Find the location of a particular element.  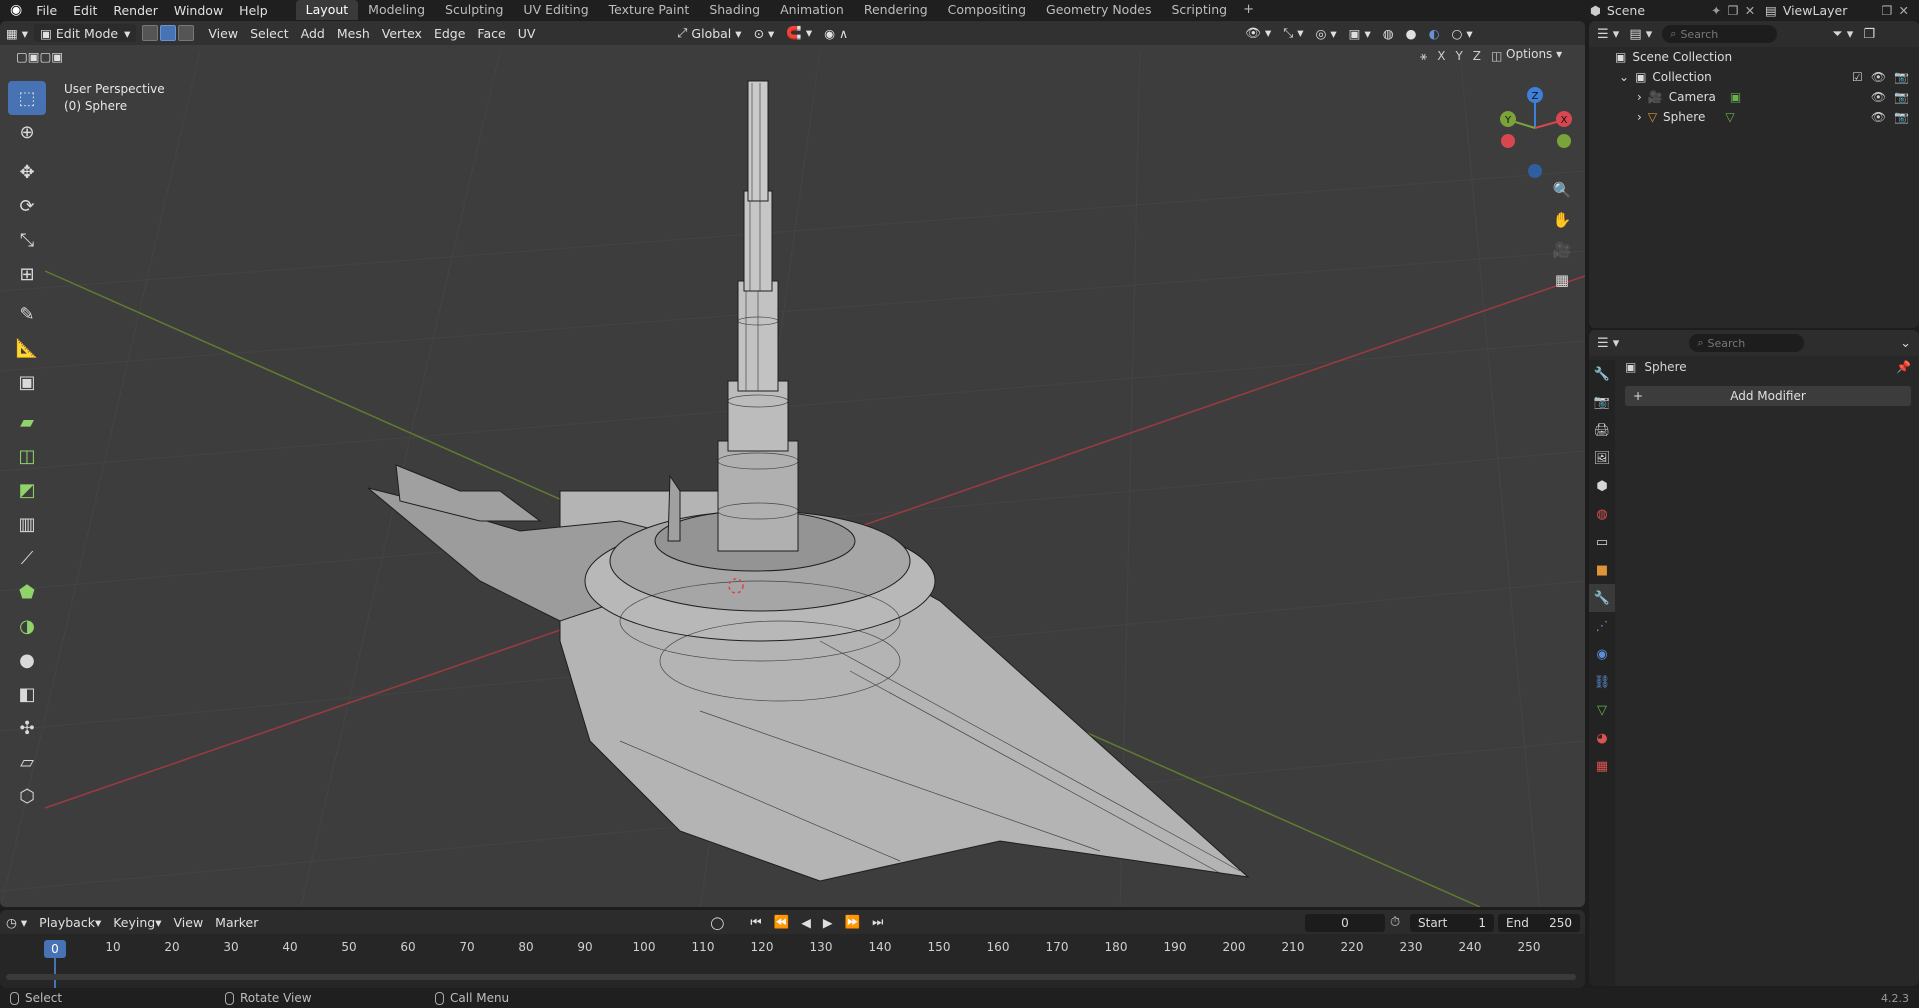

expand-chevron-icon: › is located at coordinates (1639, 117).